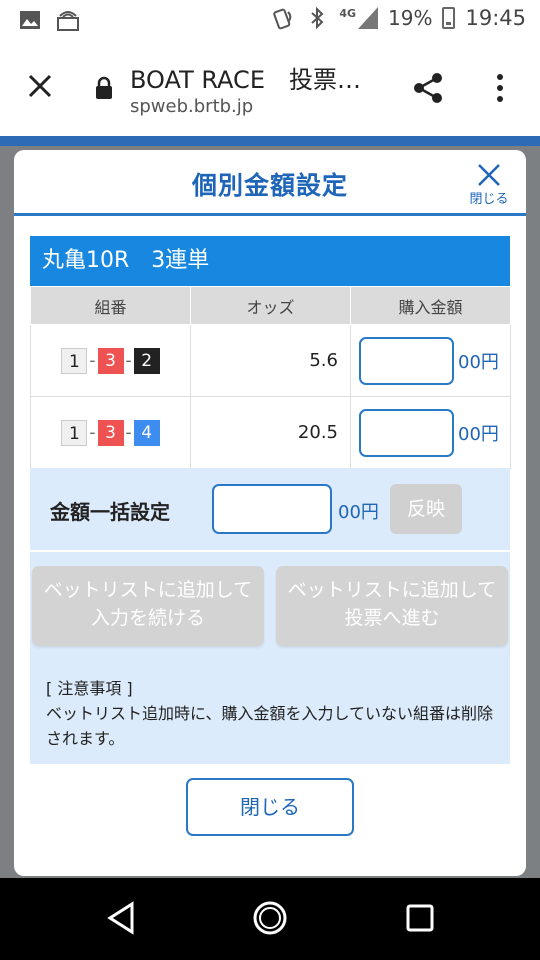 The image size is (540, 960). I want to click on combo: 1 - 3 - 4, so click(110, 432).